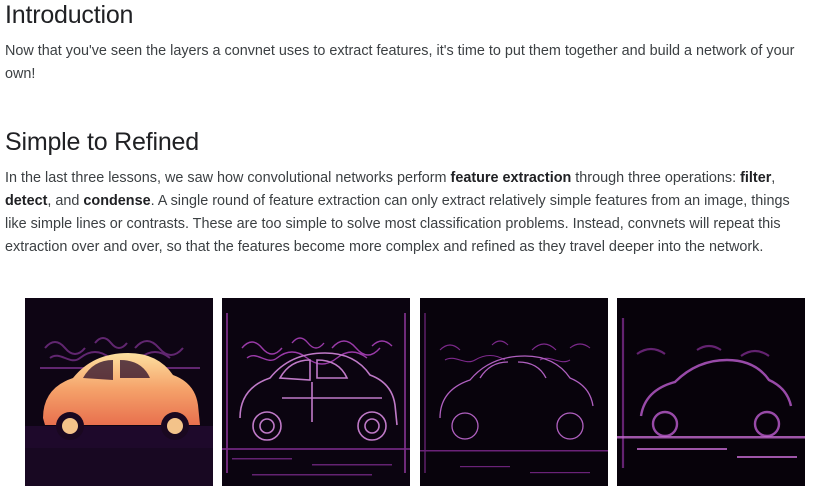 This screenshot has width=815, height=493. I want to click on text-span: through three operations:, so click(656, 178).